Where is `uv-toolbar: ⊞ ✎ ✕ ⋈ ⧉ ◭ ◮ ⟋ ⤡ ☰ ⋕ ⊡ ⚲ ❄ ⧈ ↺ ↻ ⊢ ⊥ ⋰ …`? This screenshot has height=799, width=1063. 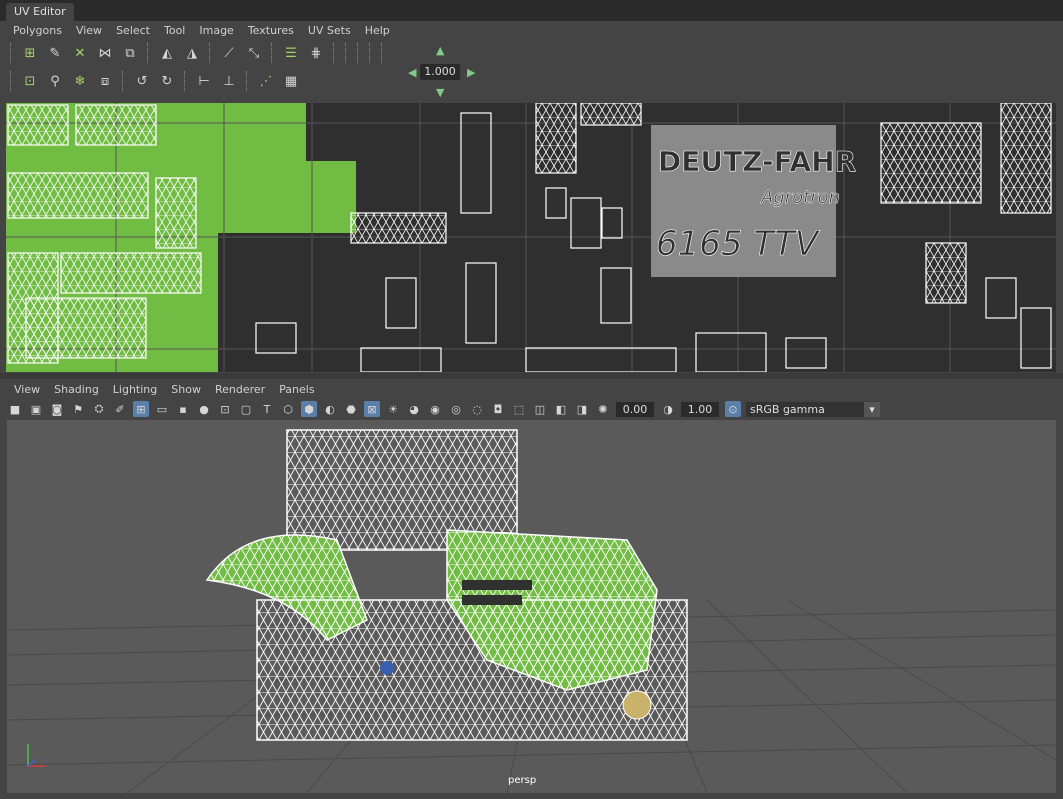 uv-toolbar: ⊞ ✎ ✕ ⋈ ⧉ ◭ ◮ ⟋ ⤡ ☰ ⋕ ⊡ ⚲ ❄ ⧈ ↺ ↻ ⊢ ⊥ ⋰ … is located at coordinates (531, 71).